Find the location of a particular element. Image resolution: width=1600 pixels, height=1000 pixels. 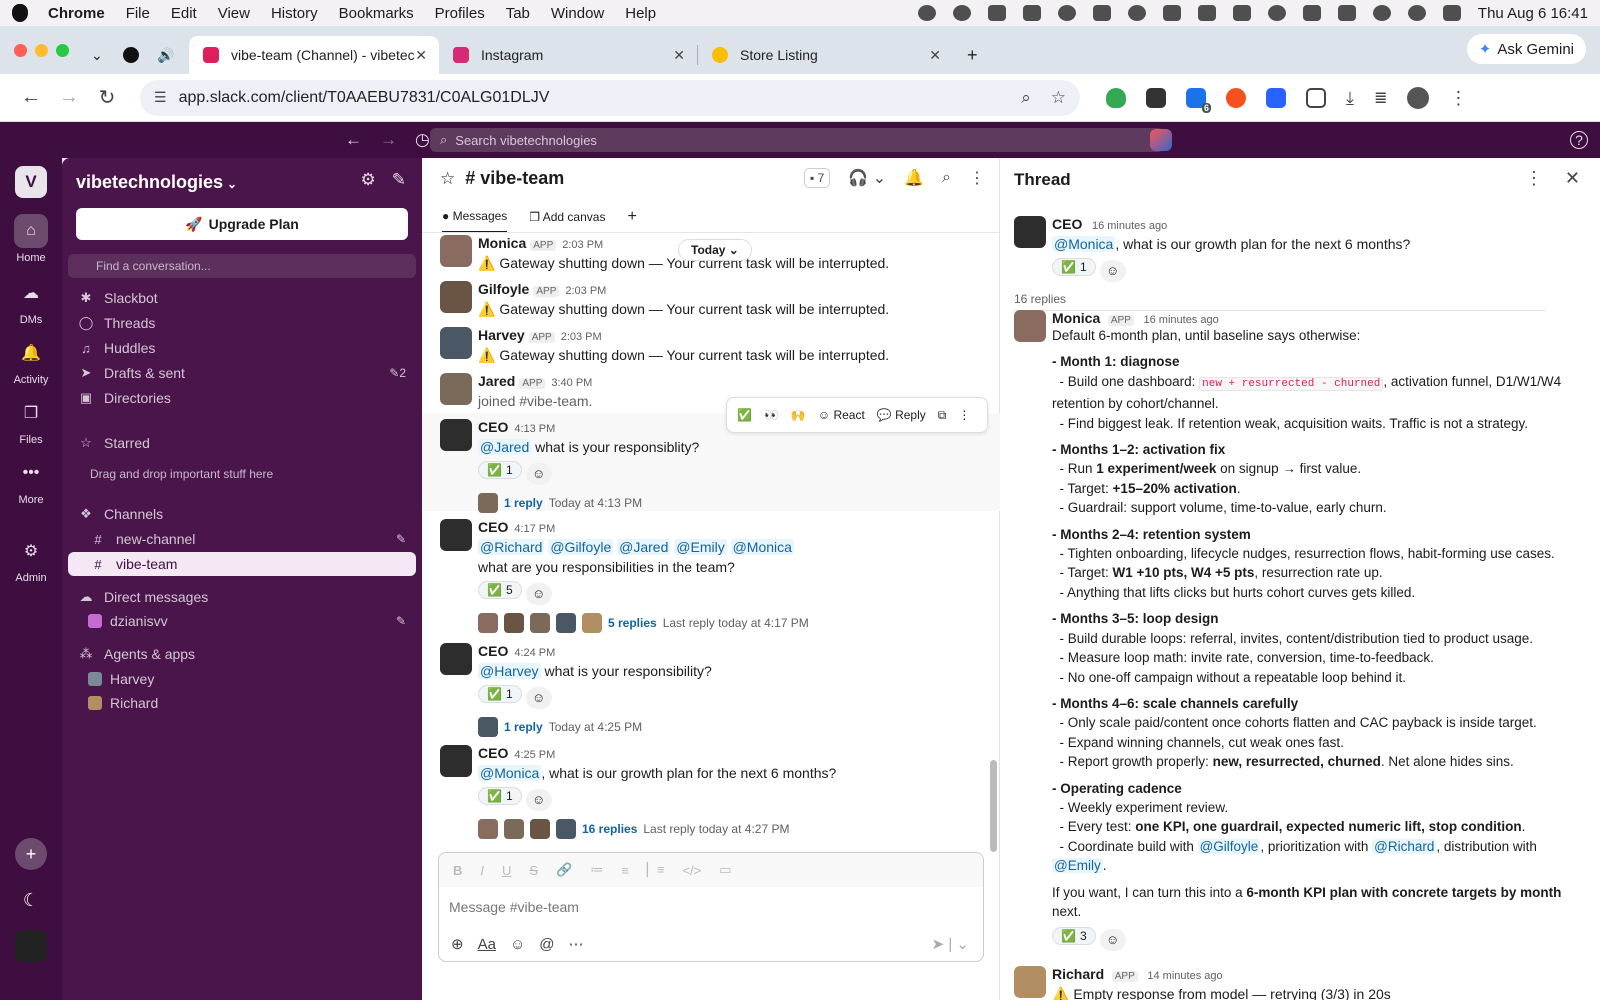

more-menu-icon: ⋮ is located at coordinates (1458, 98).